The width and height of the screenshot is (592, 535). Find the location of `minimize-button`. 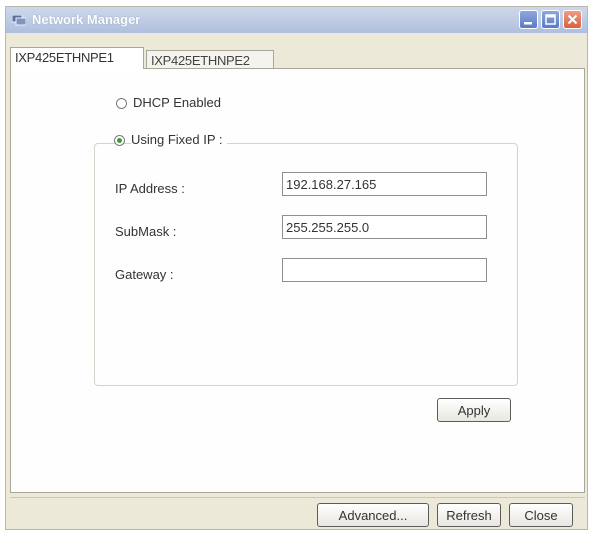

minimize-button is located at coordinates (528, 19).